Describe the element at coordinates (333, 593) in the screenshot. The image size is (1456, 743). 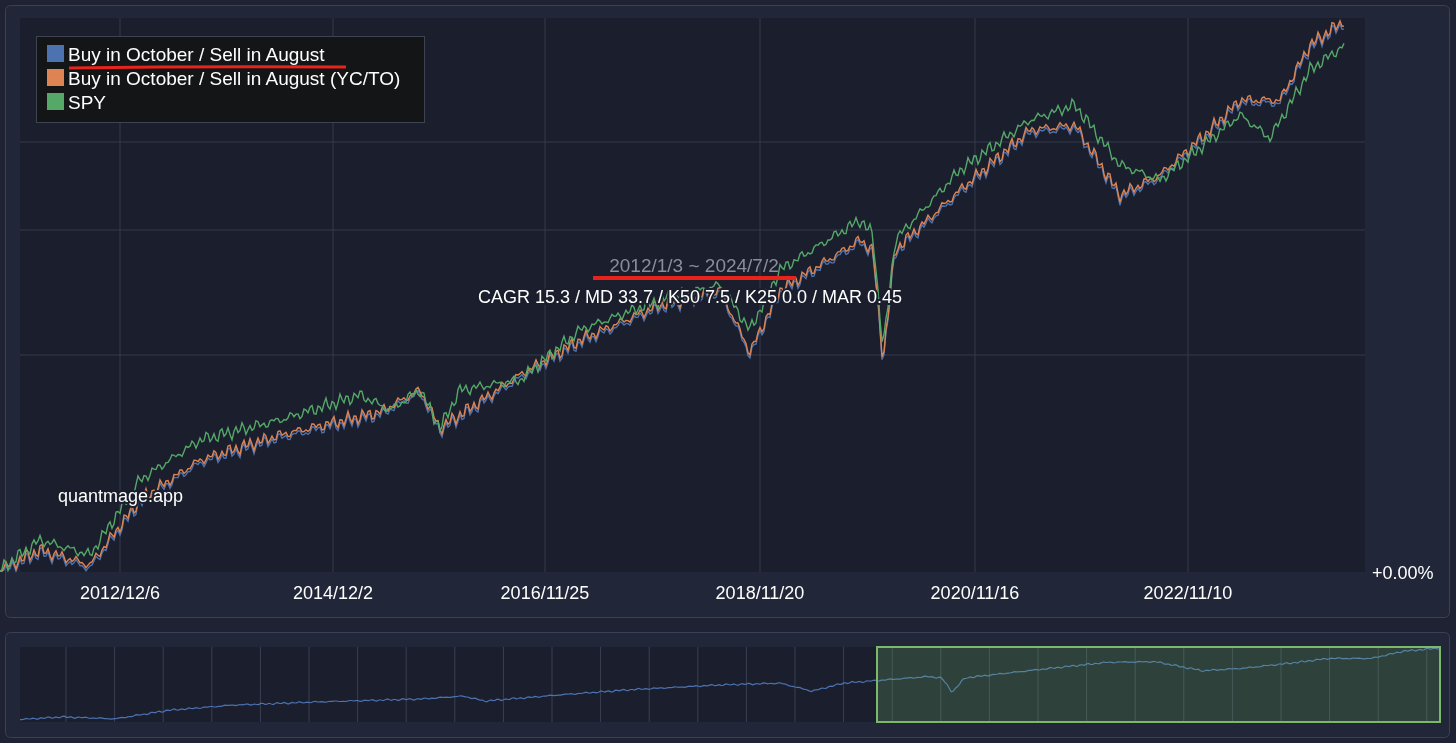
I see `x-axis-label: 2014/12/2` at that location.